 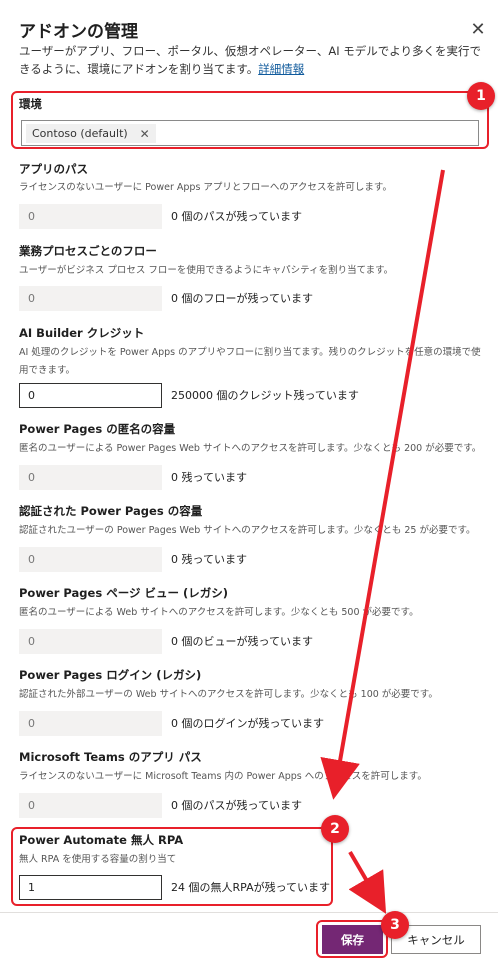 I want to click on environment-chip: Contoso (default) ✕, so click(x=91, y=133).